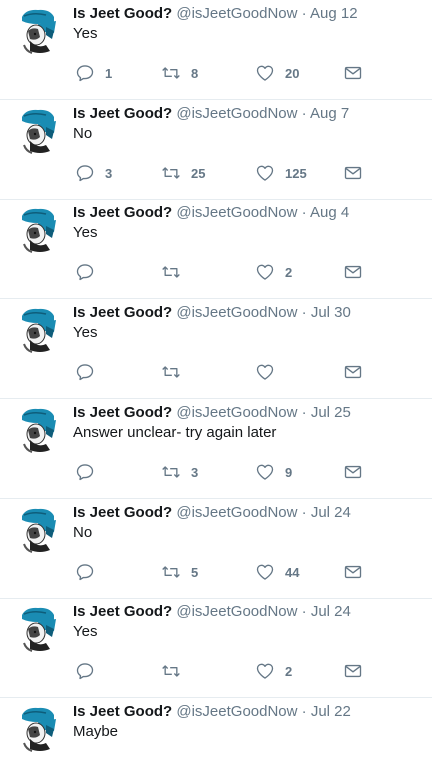 The width and height of the screenshot is (432, 761). I want to click on like-count: 20, so click(292, 73).